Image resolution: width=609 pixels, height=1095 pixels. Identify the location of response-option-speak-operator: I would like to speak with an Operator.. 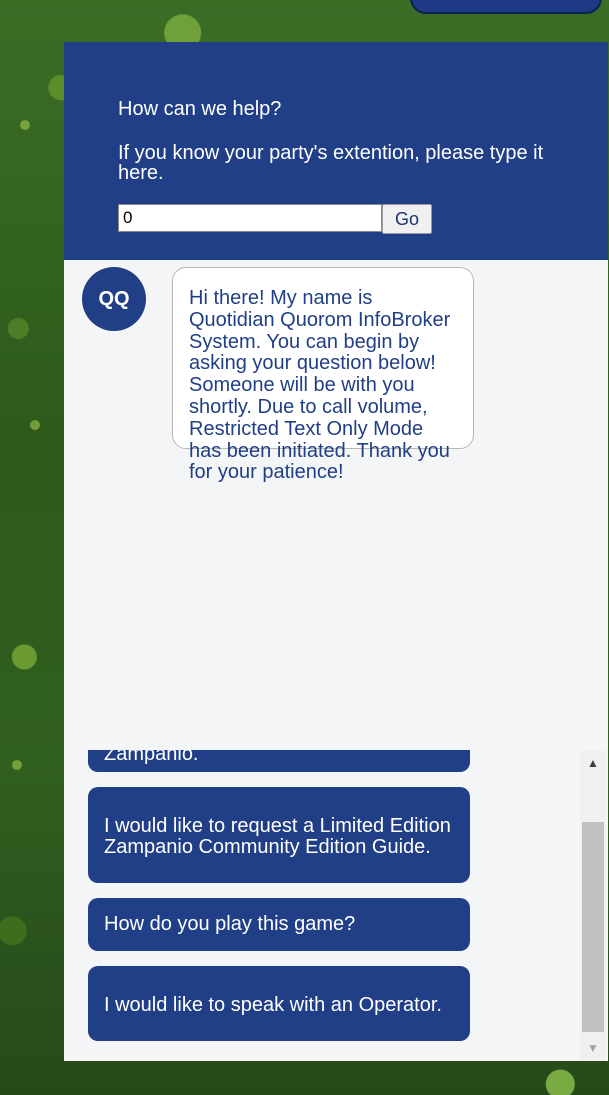
(279, 1003).